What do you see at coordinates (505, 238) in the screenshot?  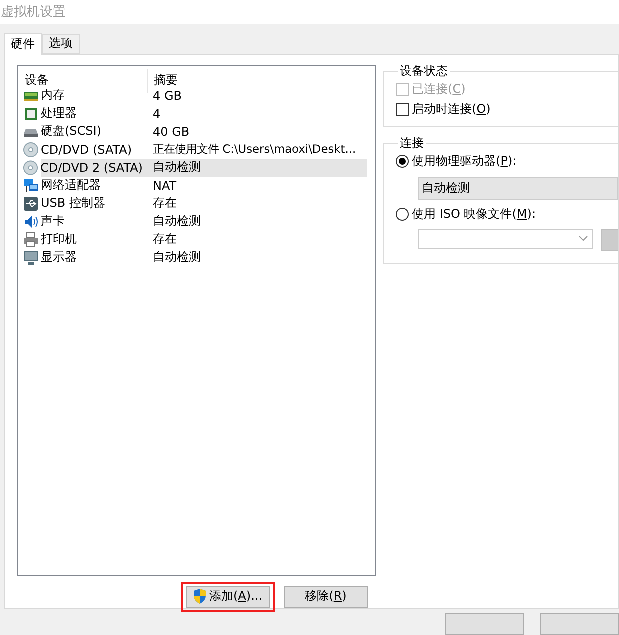 I see `iso-file-combo` at bounding box center [505, 238].